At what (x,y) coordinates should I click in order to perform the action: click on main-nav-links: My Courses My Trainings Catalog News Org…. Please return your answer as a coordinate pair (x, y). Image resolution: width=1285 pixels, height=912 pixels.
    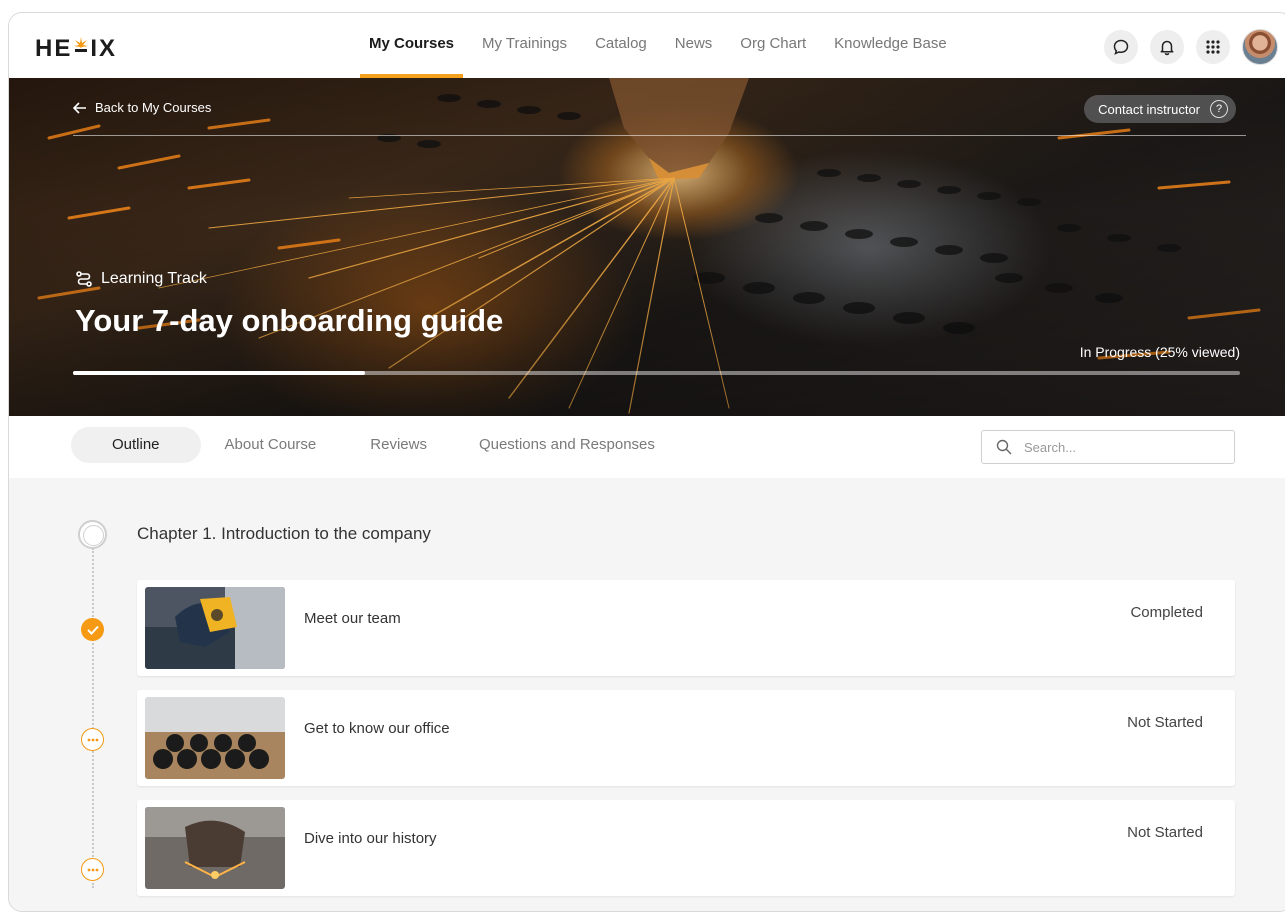
    Looking at the image, I should click on (658, 45).